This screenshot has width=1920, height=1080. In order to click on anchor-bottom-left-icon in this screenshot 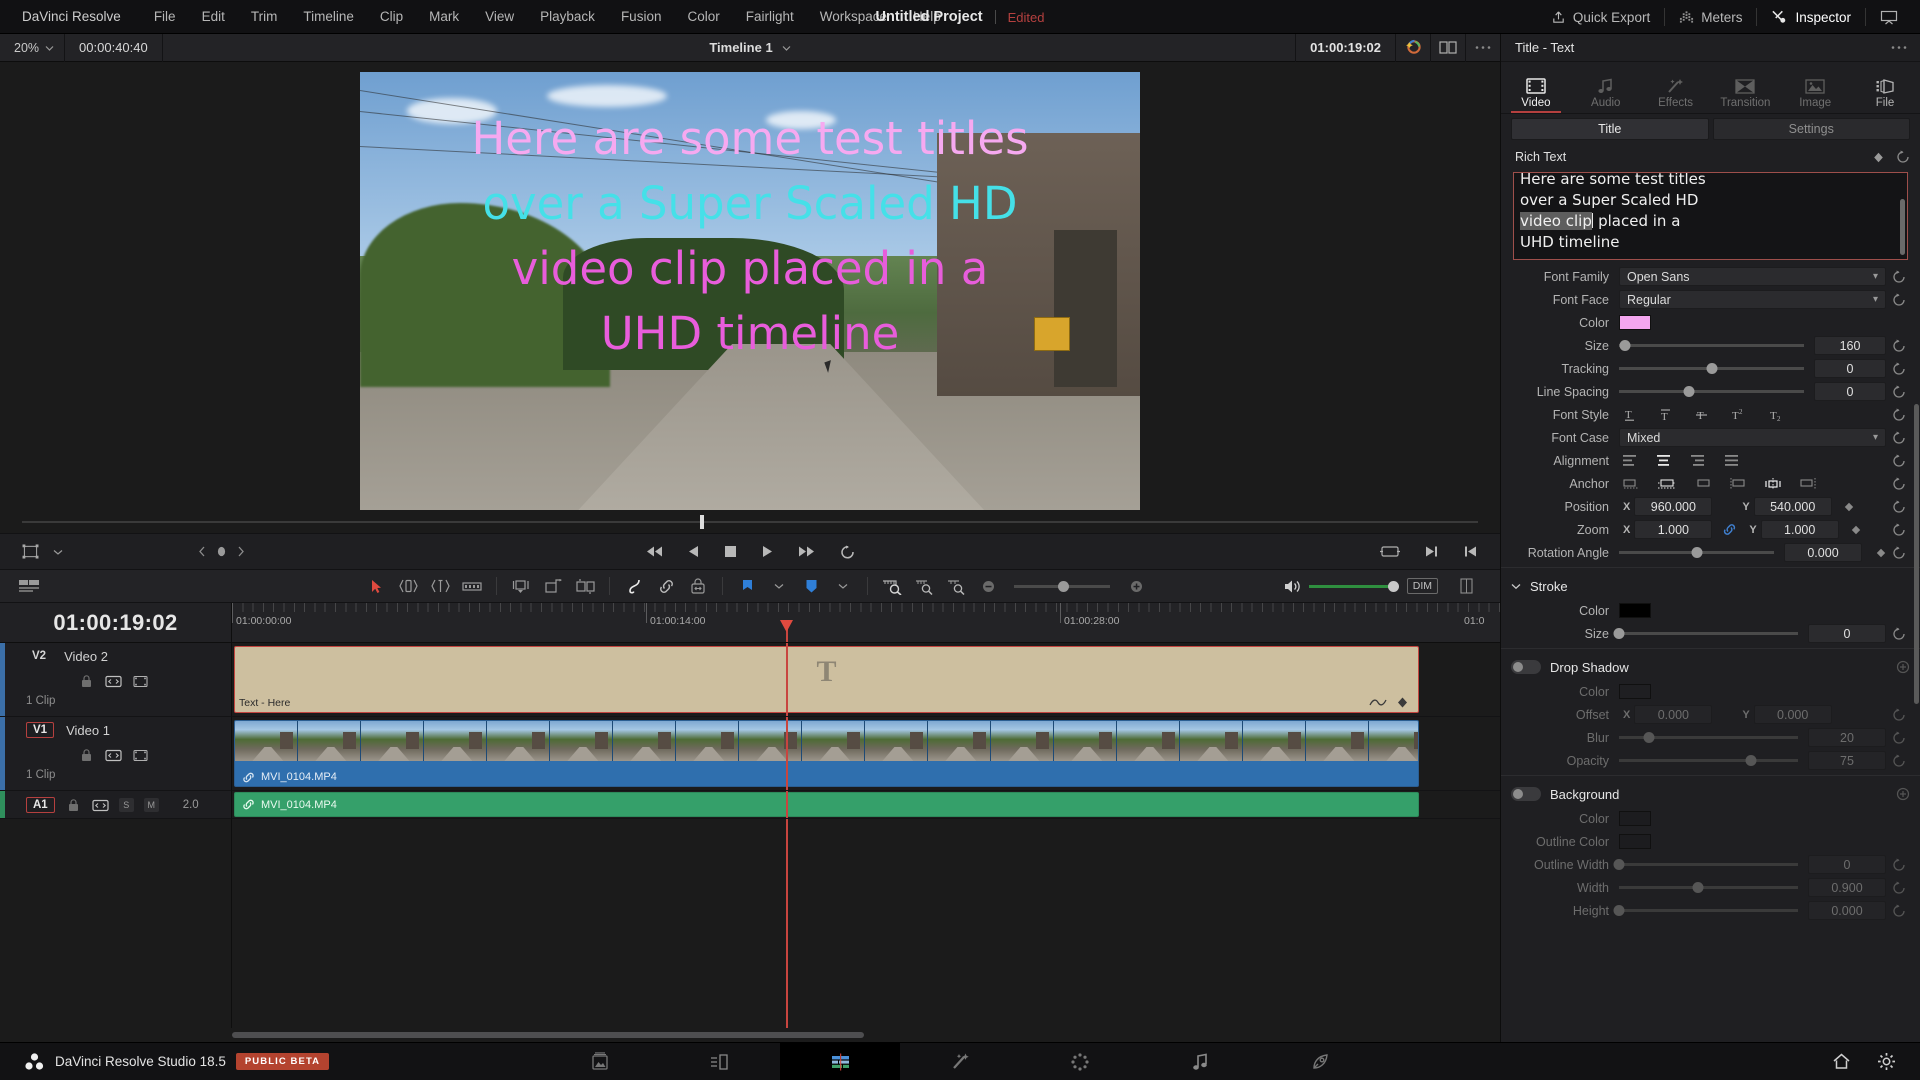, I will do `click(1631, 483)`.